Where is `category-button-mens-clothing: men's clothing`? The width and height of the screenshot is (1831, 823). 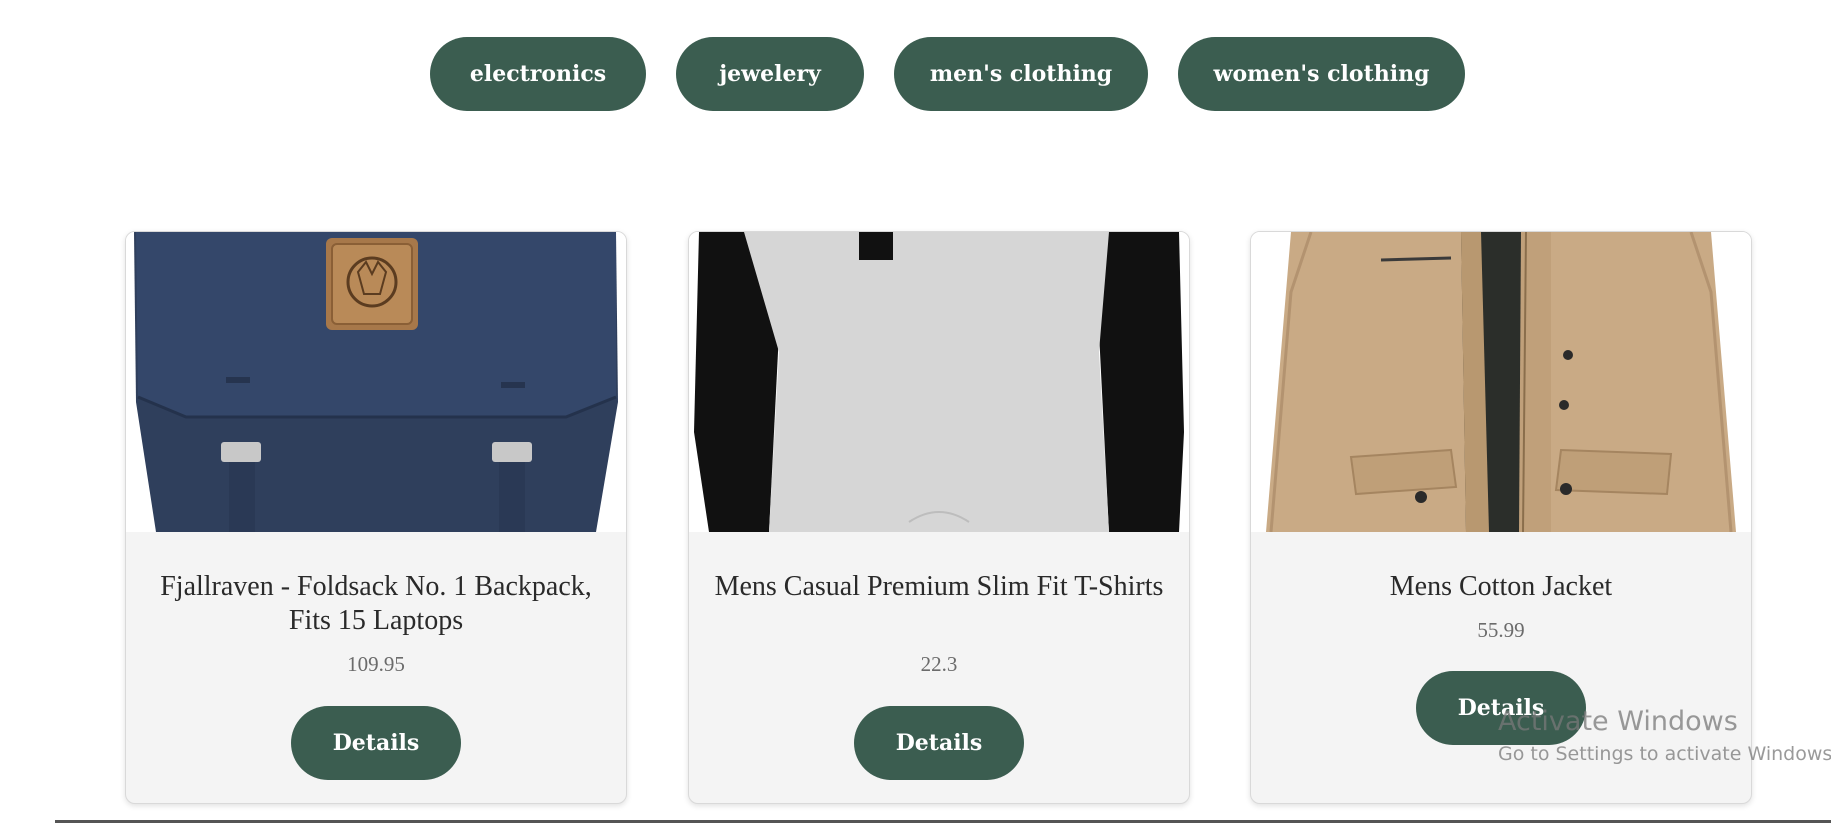 category-button-mens-clothing: men's clothing is located at coordinates (1021, 74).